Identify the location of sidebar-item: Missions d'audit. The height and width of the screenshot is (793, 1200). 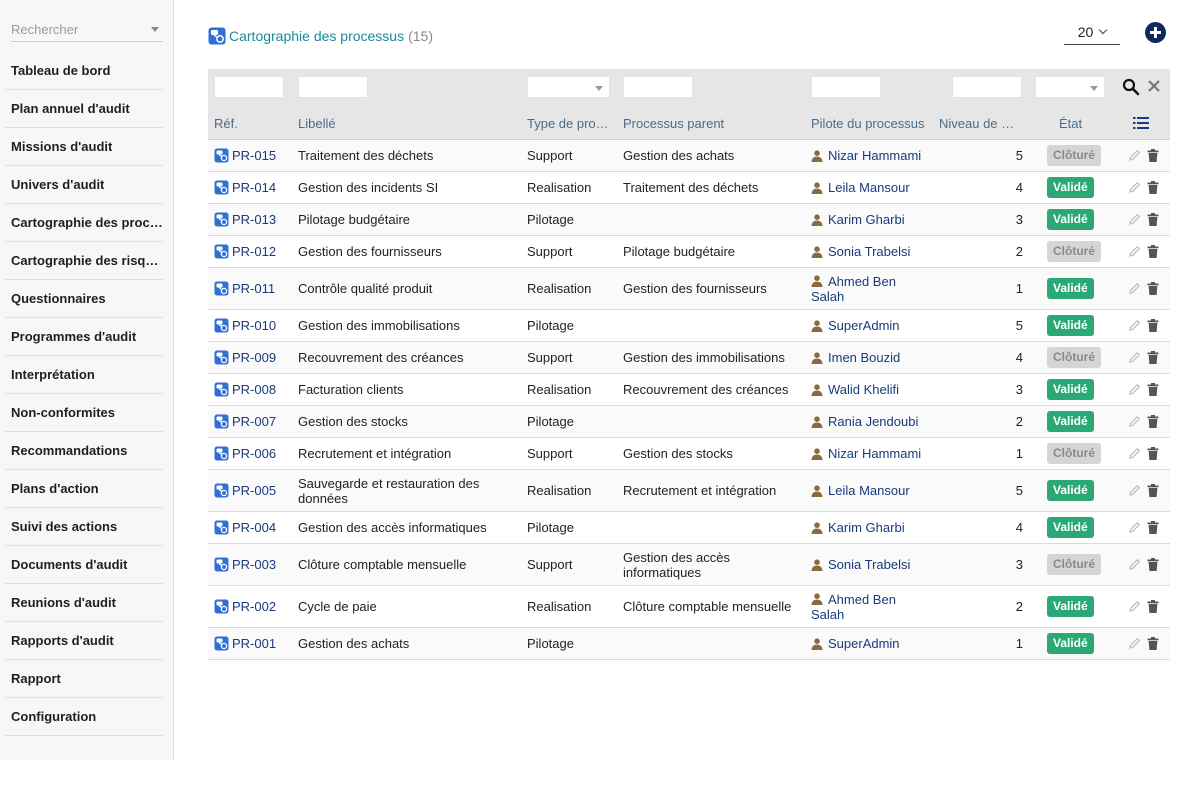
(84, 147).